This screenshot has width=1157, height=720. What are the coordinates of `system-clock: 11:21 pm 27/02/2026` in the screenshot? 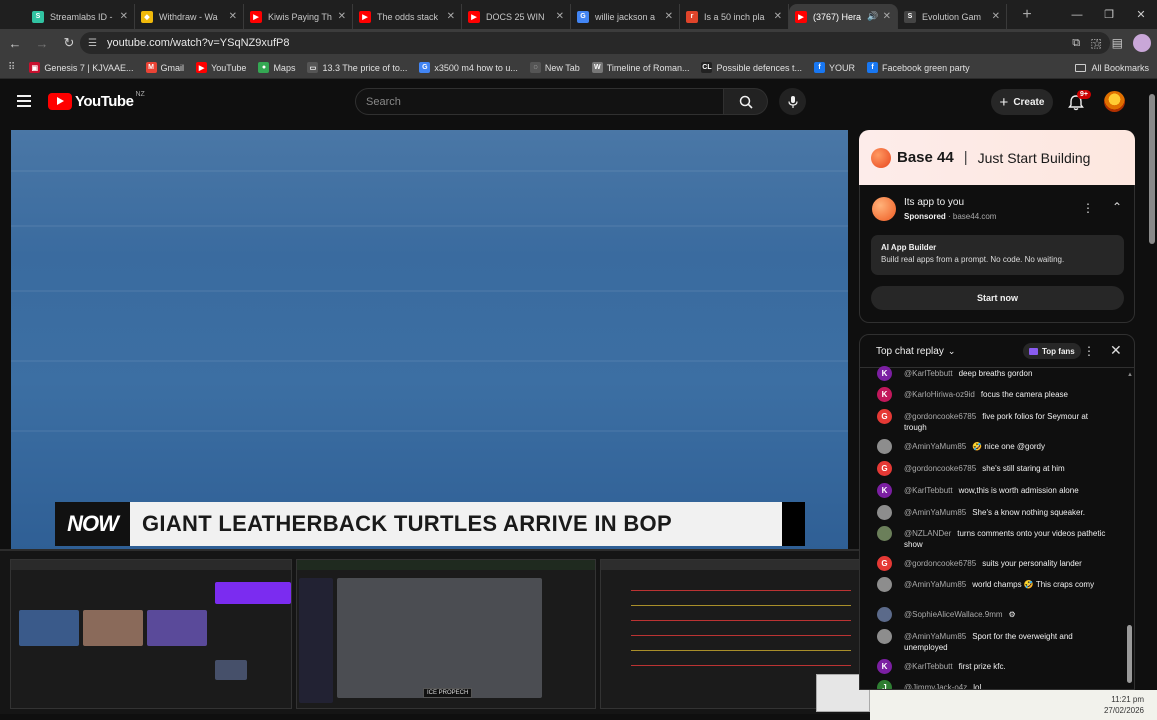 It's located at (1118, 705).